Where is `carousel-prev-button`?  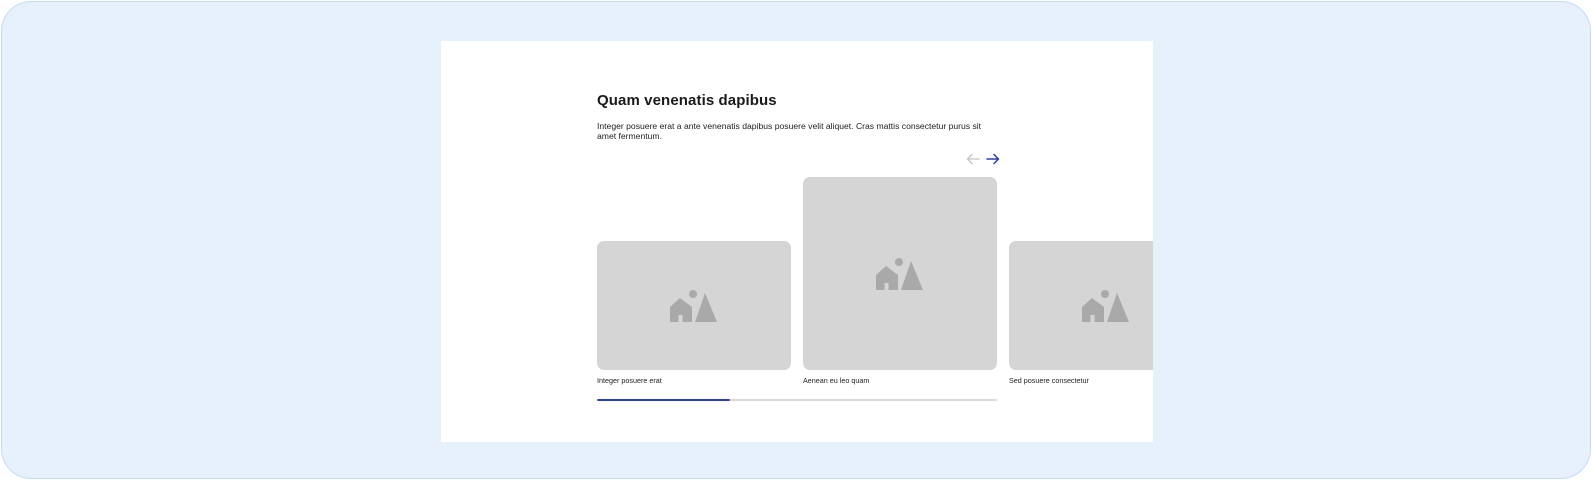
carousel-prev-button is located at coordinates (973, 159).